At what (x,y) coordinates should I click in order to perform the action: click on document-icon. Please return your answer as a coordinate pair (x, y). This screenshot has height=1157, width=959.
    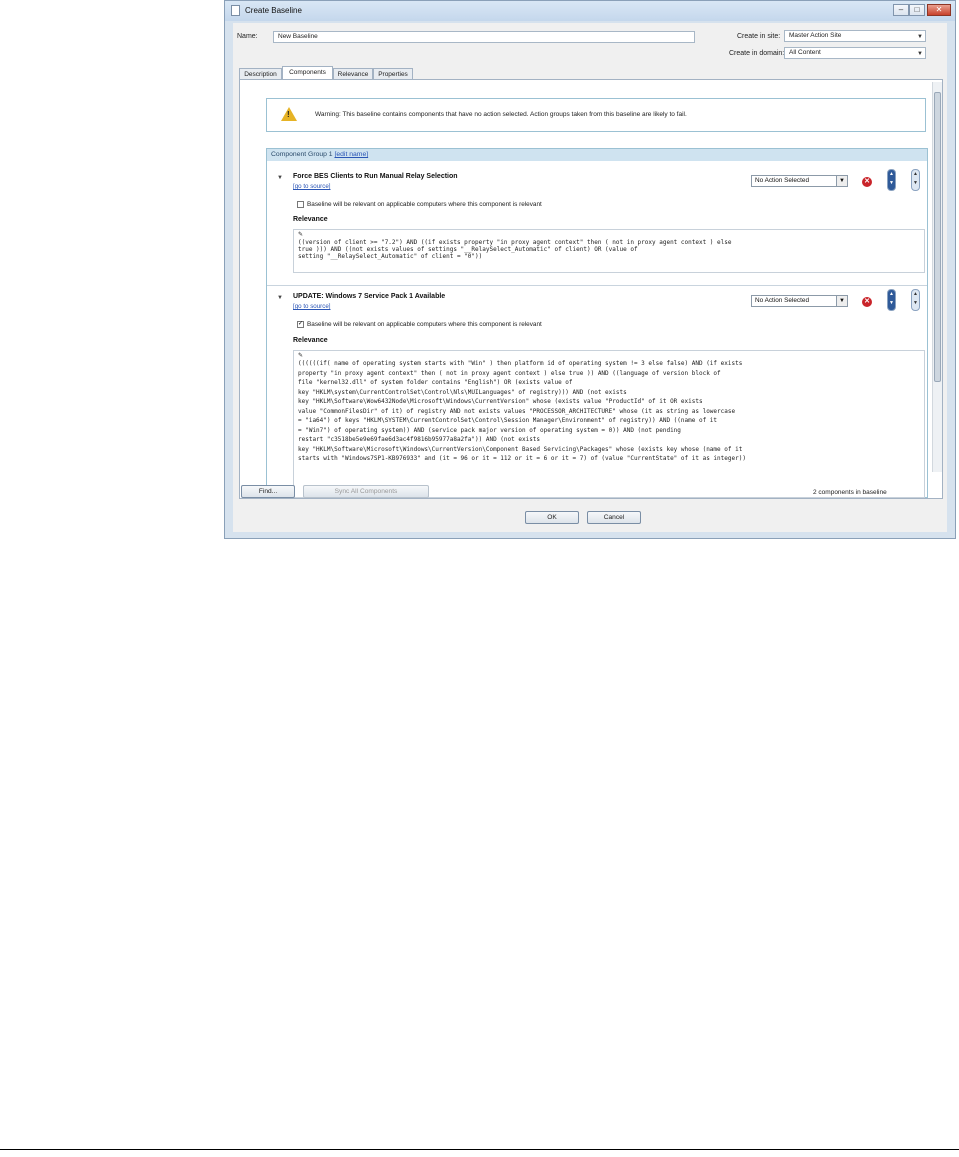
    Looking at the image, I should click on (235, 10).